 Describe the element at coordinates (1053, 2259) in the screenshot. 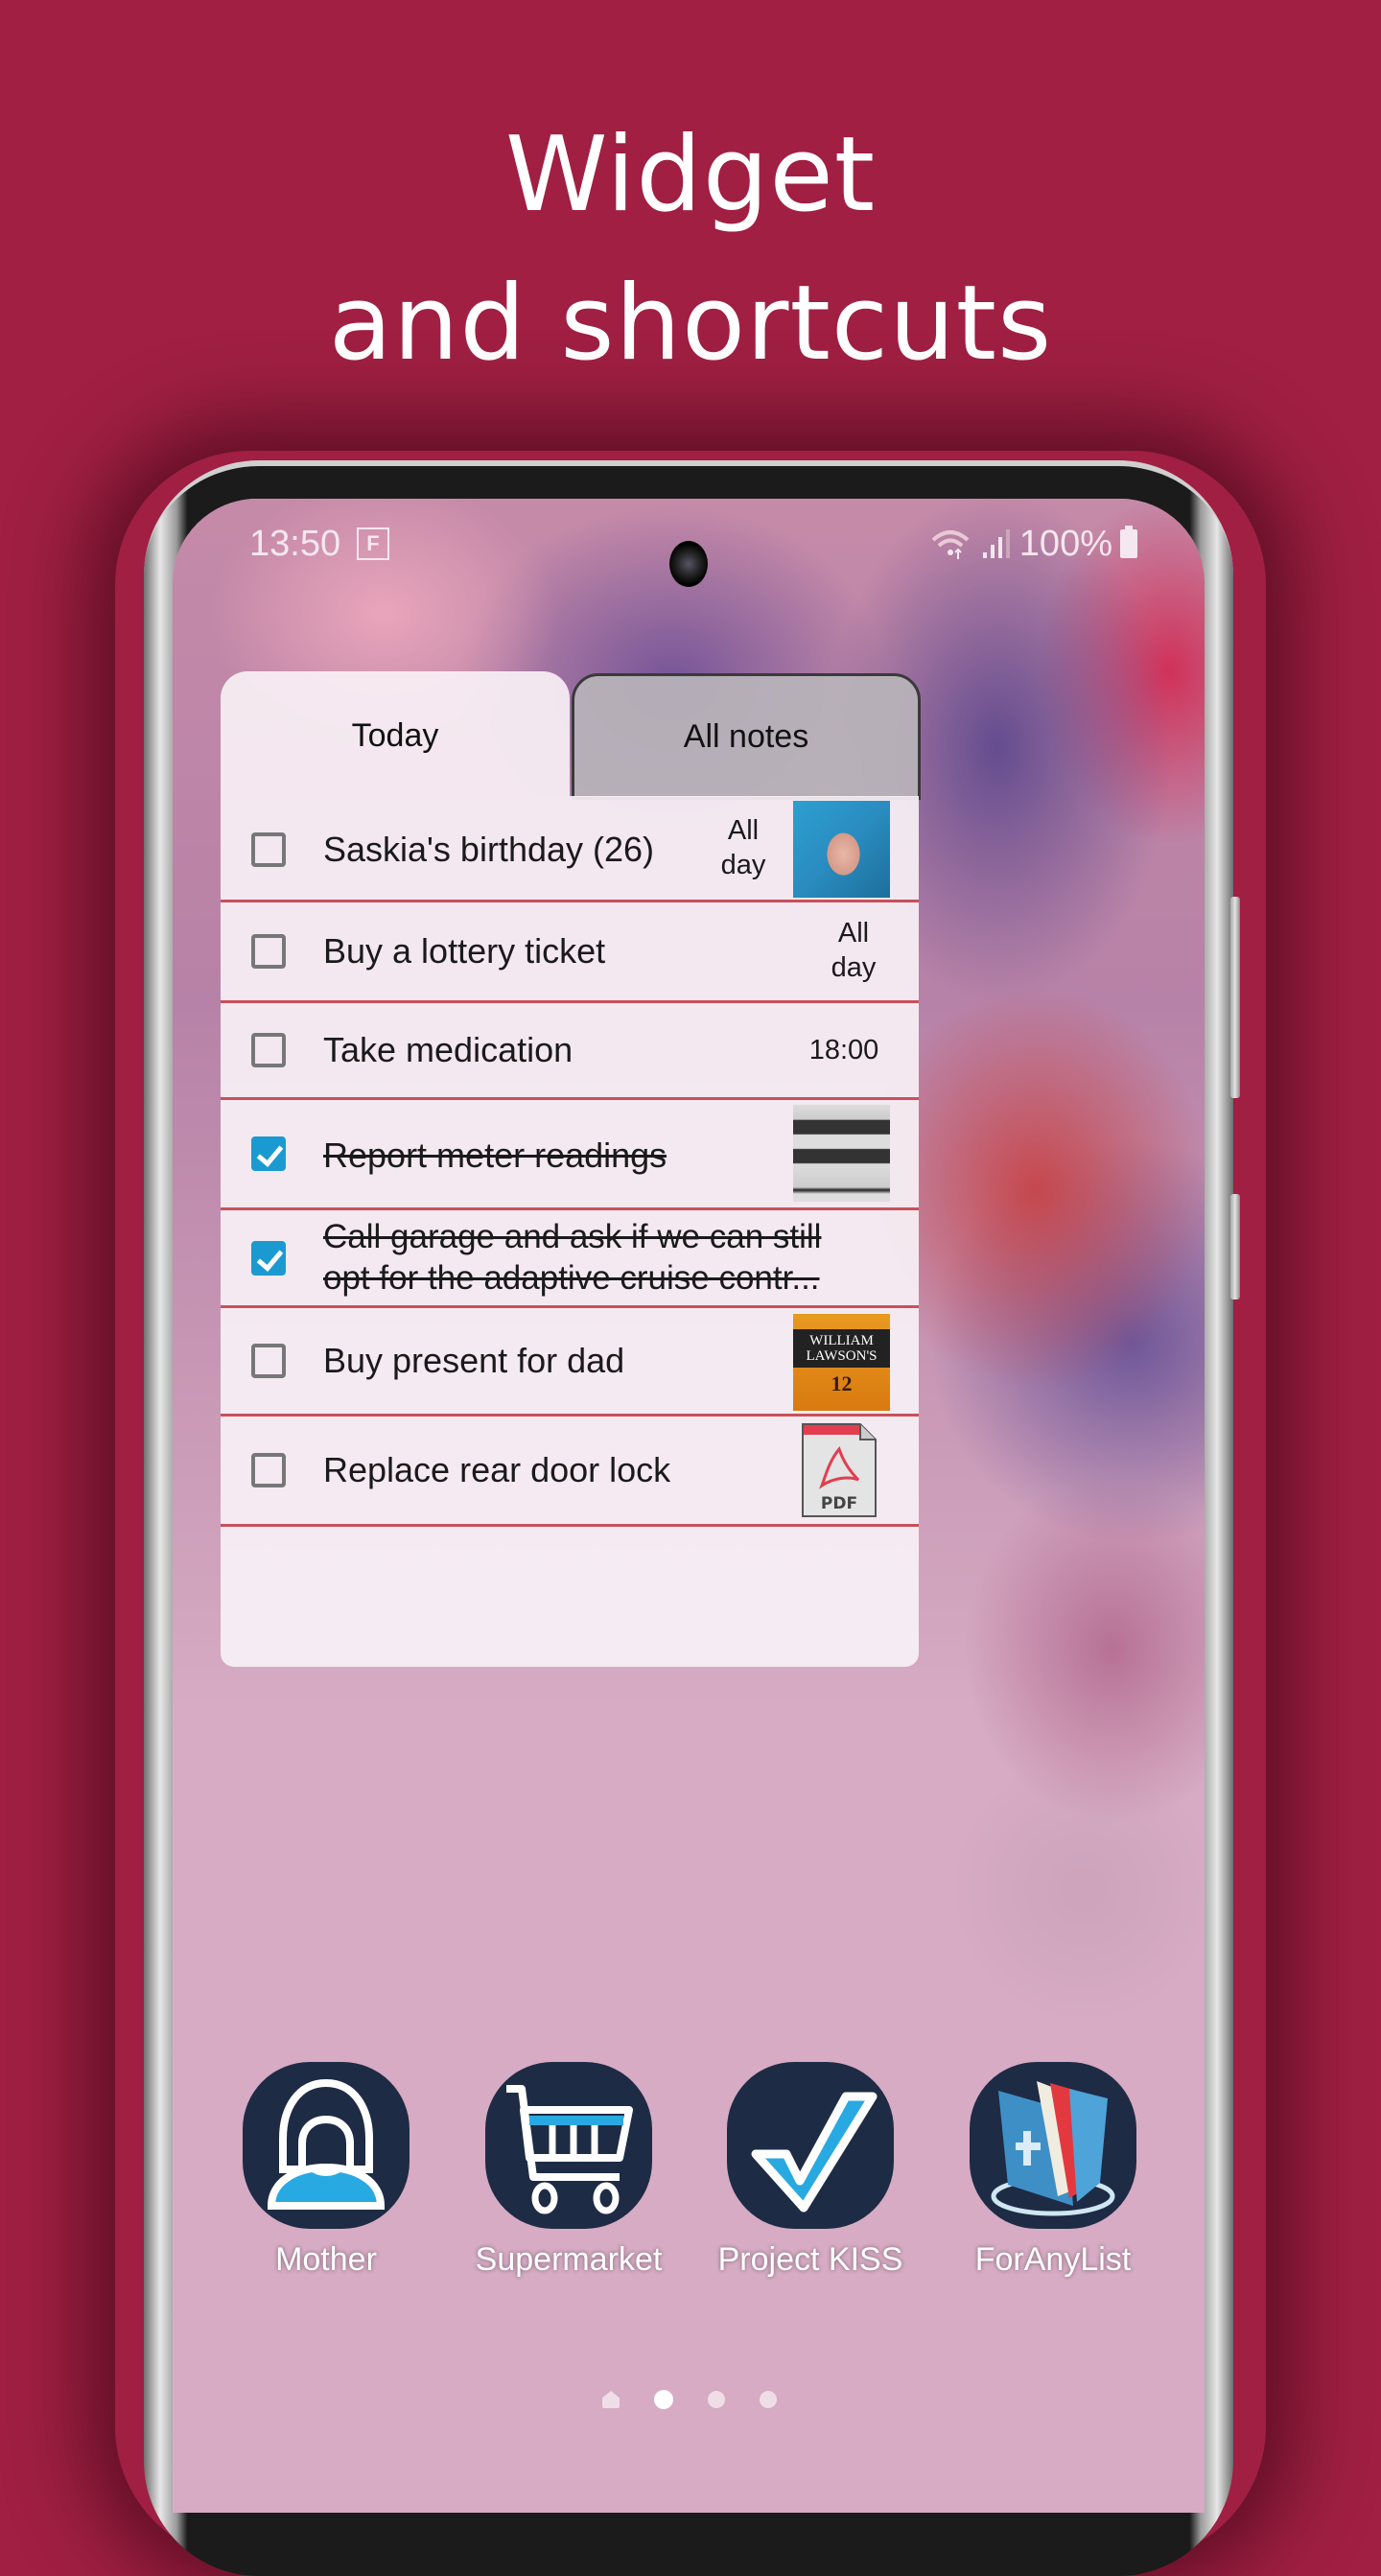

I see `shortcut-label: ForAnyList` at that location.